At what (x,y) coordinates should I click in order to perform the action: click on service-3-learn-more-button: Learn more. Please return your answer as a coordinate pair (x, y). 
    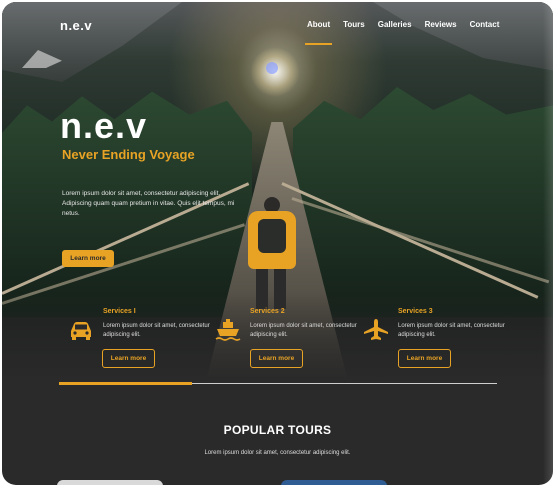
    Looking at the image, I should click on (424, 358).